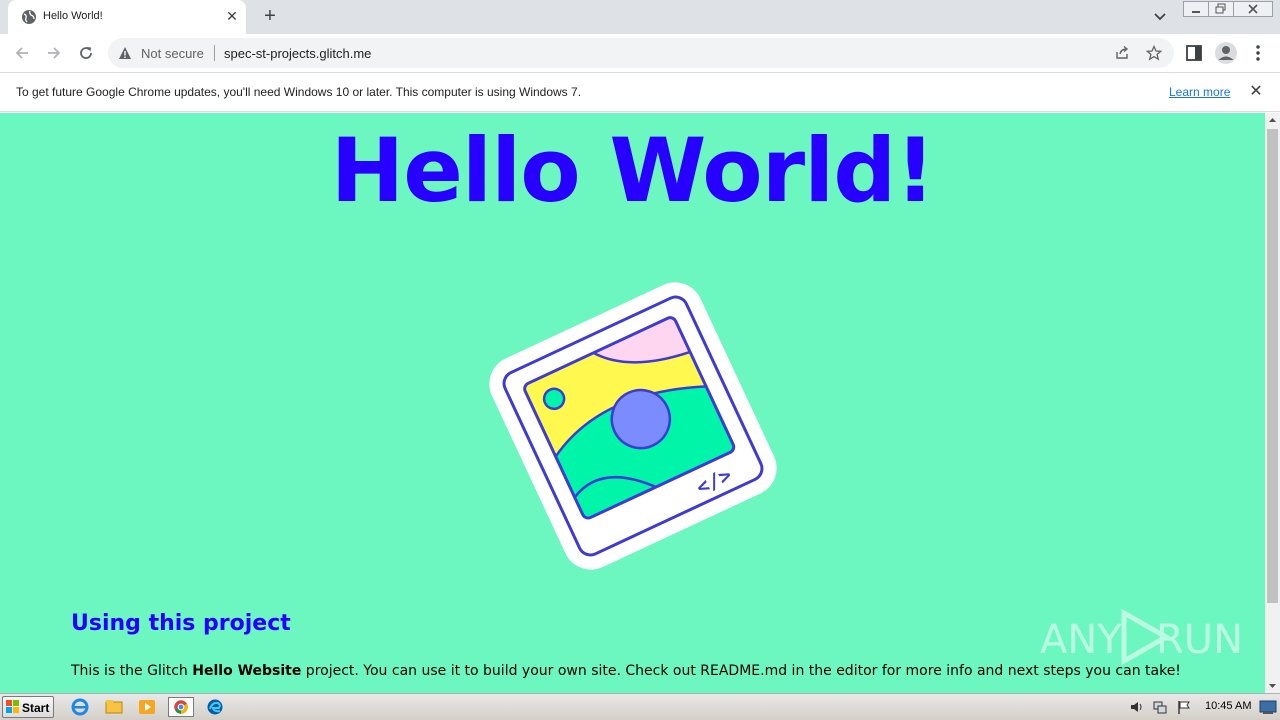  What do you see at coordinates (1221, 9) in the screenshot?
I see `restore-button` at bounding box center [1221, 9].